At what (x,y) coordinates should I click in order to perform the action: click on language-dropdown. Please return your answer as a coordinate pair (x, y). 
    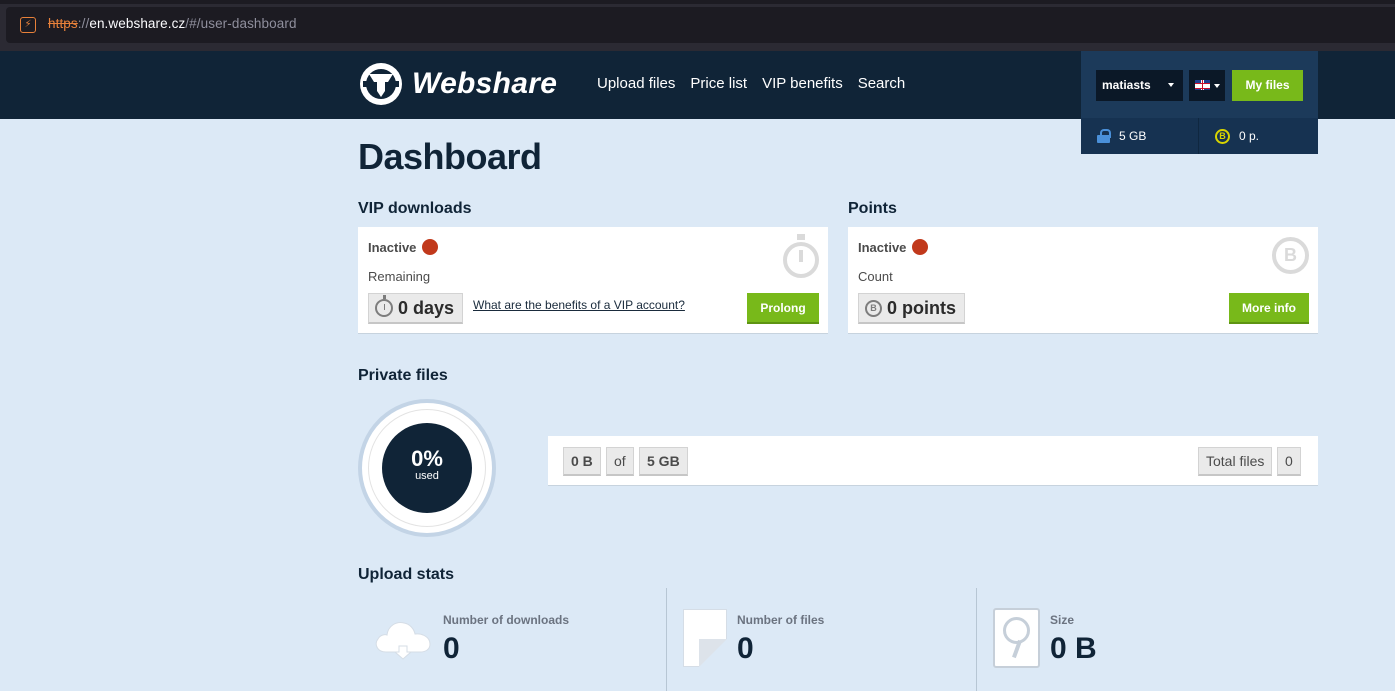
    Looking at the image, I should click on (1207, 85).